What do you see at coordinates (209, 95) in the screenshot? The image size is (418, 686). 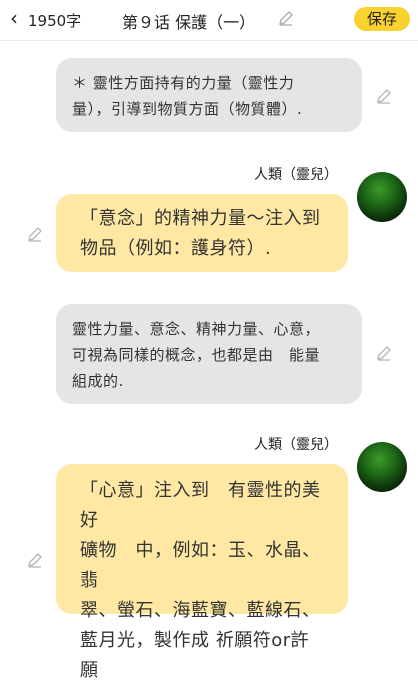 I see `narration-bubble: ＊ 靈性方面持有的力量（靈性力 量），引導到物質方面（物質體）.` at bounding box center [209, 95].